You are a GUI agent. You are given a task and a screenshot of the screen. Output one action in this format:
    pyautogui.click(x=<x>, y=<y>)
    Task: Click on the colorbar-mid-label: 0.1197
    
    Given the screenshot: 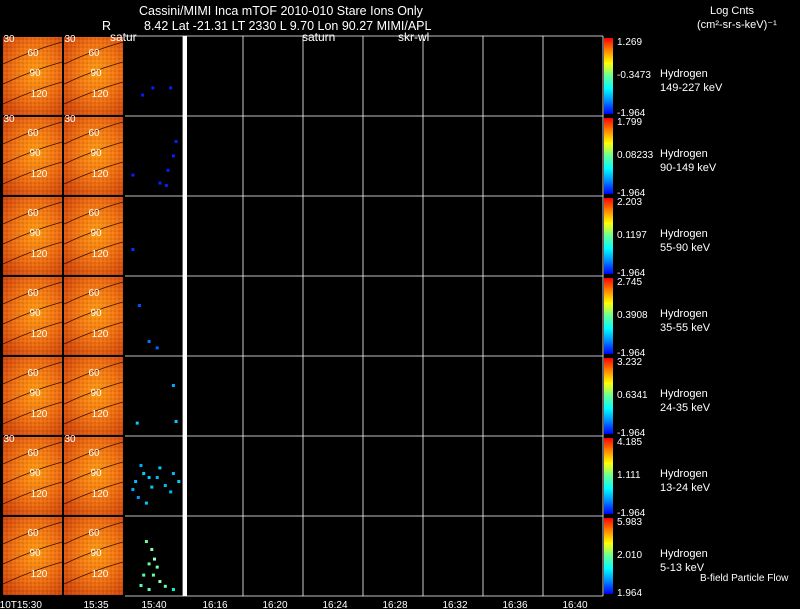 What is the action you would take?
    pyautogui.click(x=632, y=235)
    